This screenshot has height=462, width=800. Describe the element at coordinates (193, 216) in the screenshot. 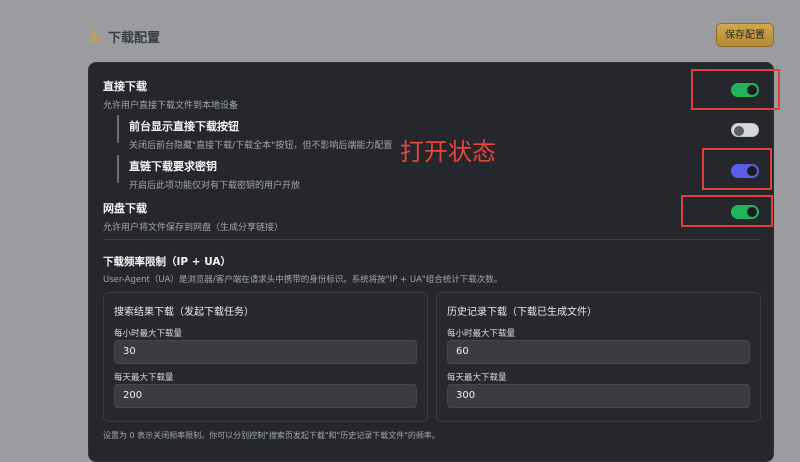

I see `setting-cloud-download: 网盘下载 允许用户将文件保存到网盘（生成分享链接）` at that location.